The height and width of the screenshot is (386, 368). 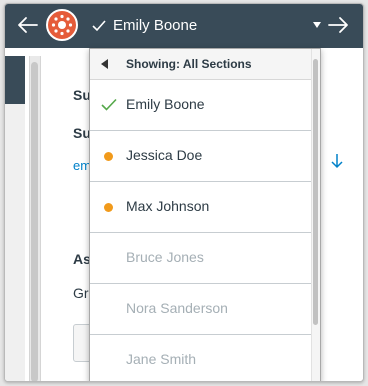 What do you see at coordinates (177, 308) in the screenshot?
I see `student-name: Nora Sanderson` at bounding box center [177, 308].